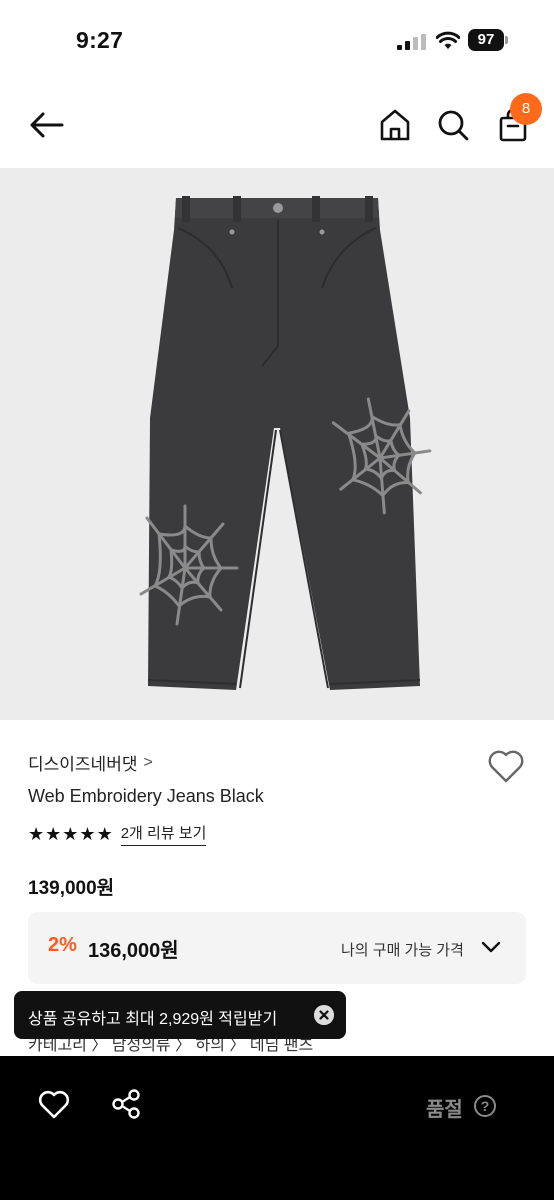  Describe the element at coordinates (148, 762) in the screenshot. I see `chevron-right-icon: >` at that location.